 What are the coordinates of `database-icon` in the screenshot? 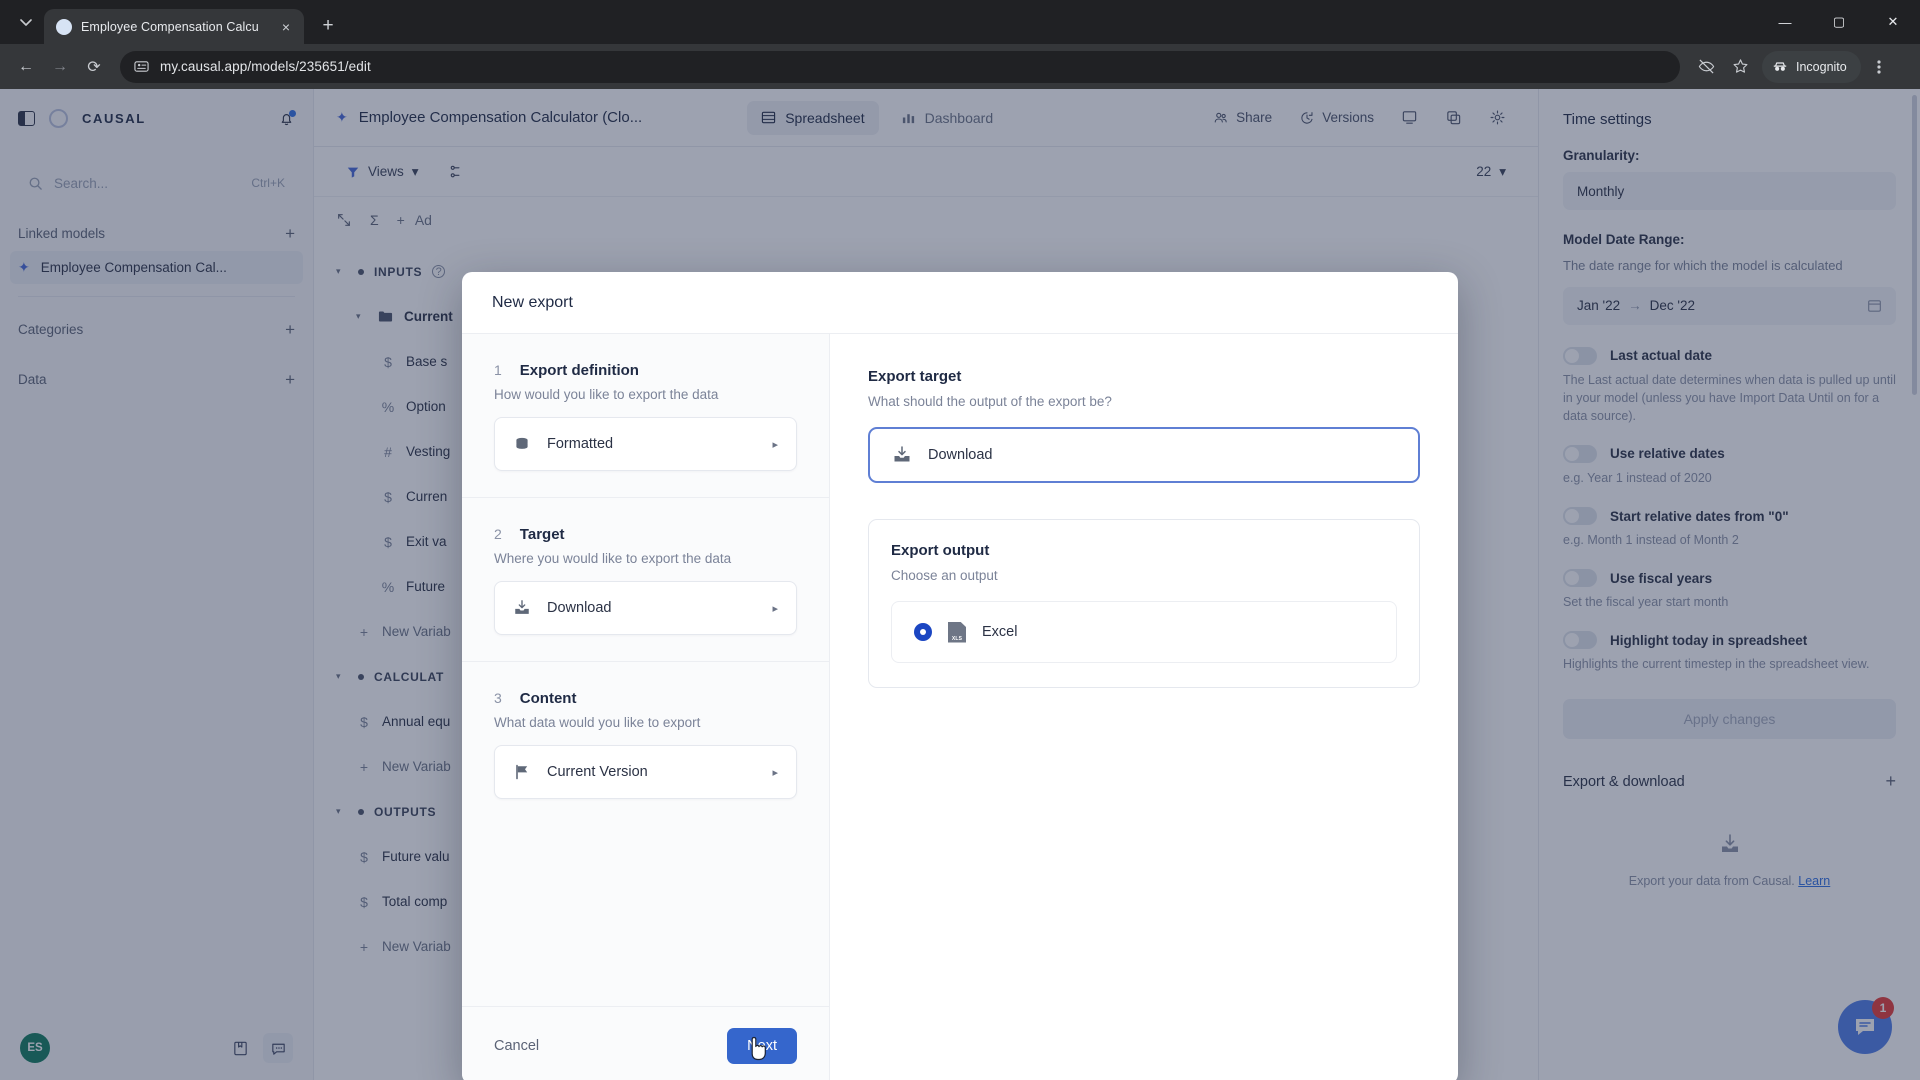 It's located at (522, 444).